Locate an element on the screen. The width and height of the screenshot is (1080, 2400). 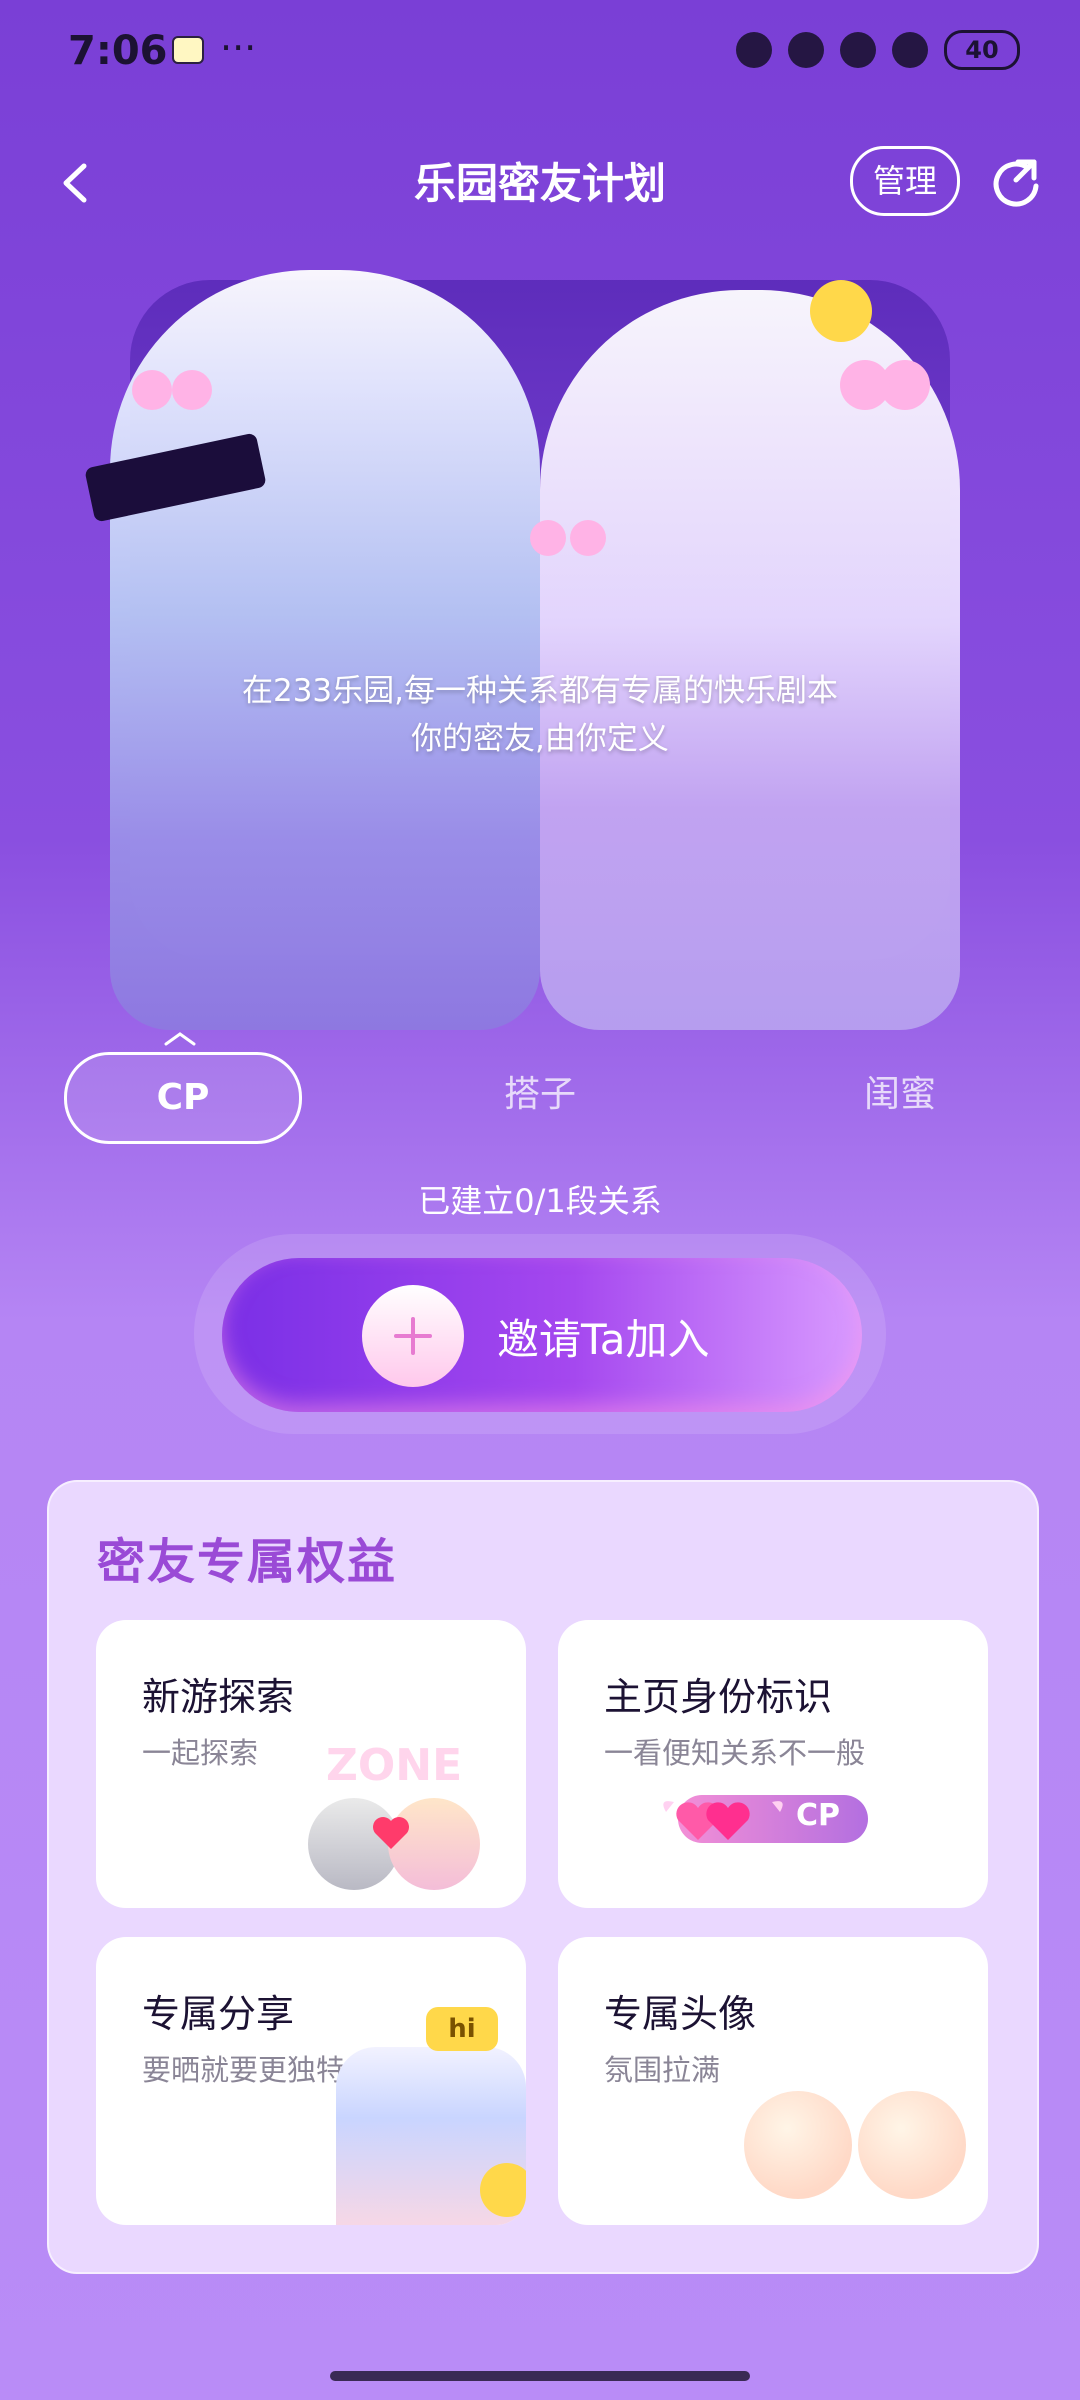
benefits-title: 密友专属权益 is located at coordinates (247, 1562).